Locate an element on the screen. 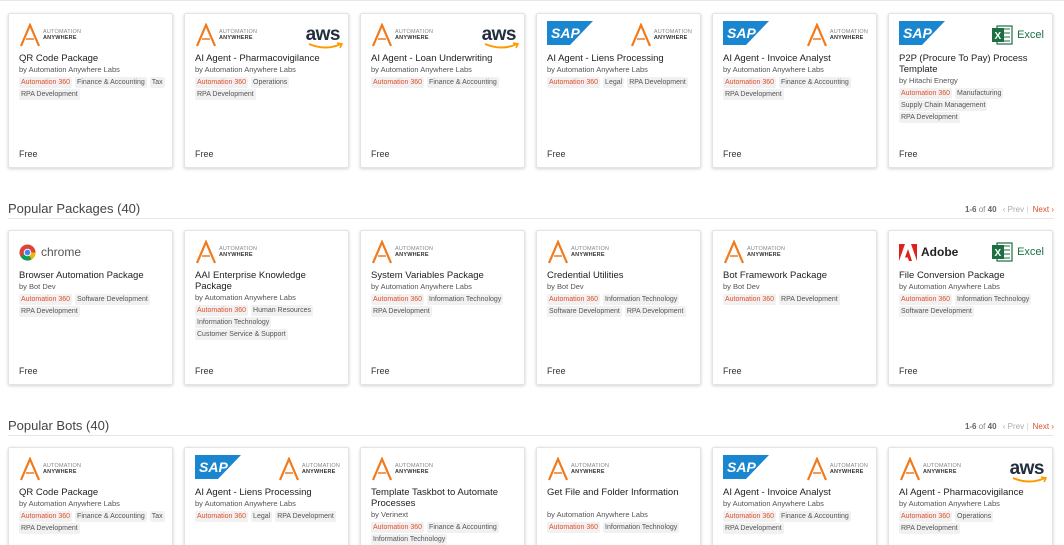 Image resolution: width=1064 pixels, height=545 pixels. category-tag: Operations is located at coordinates (270, 82).